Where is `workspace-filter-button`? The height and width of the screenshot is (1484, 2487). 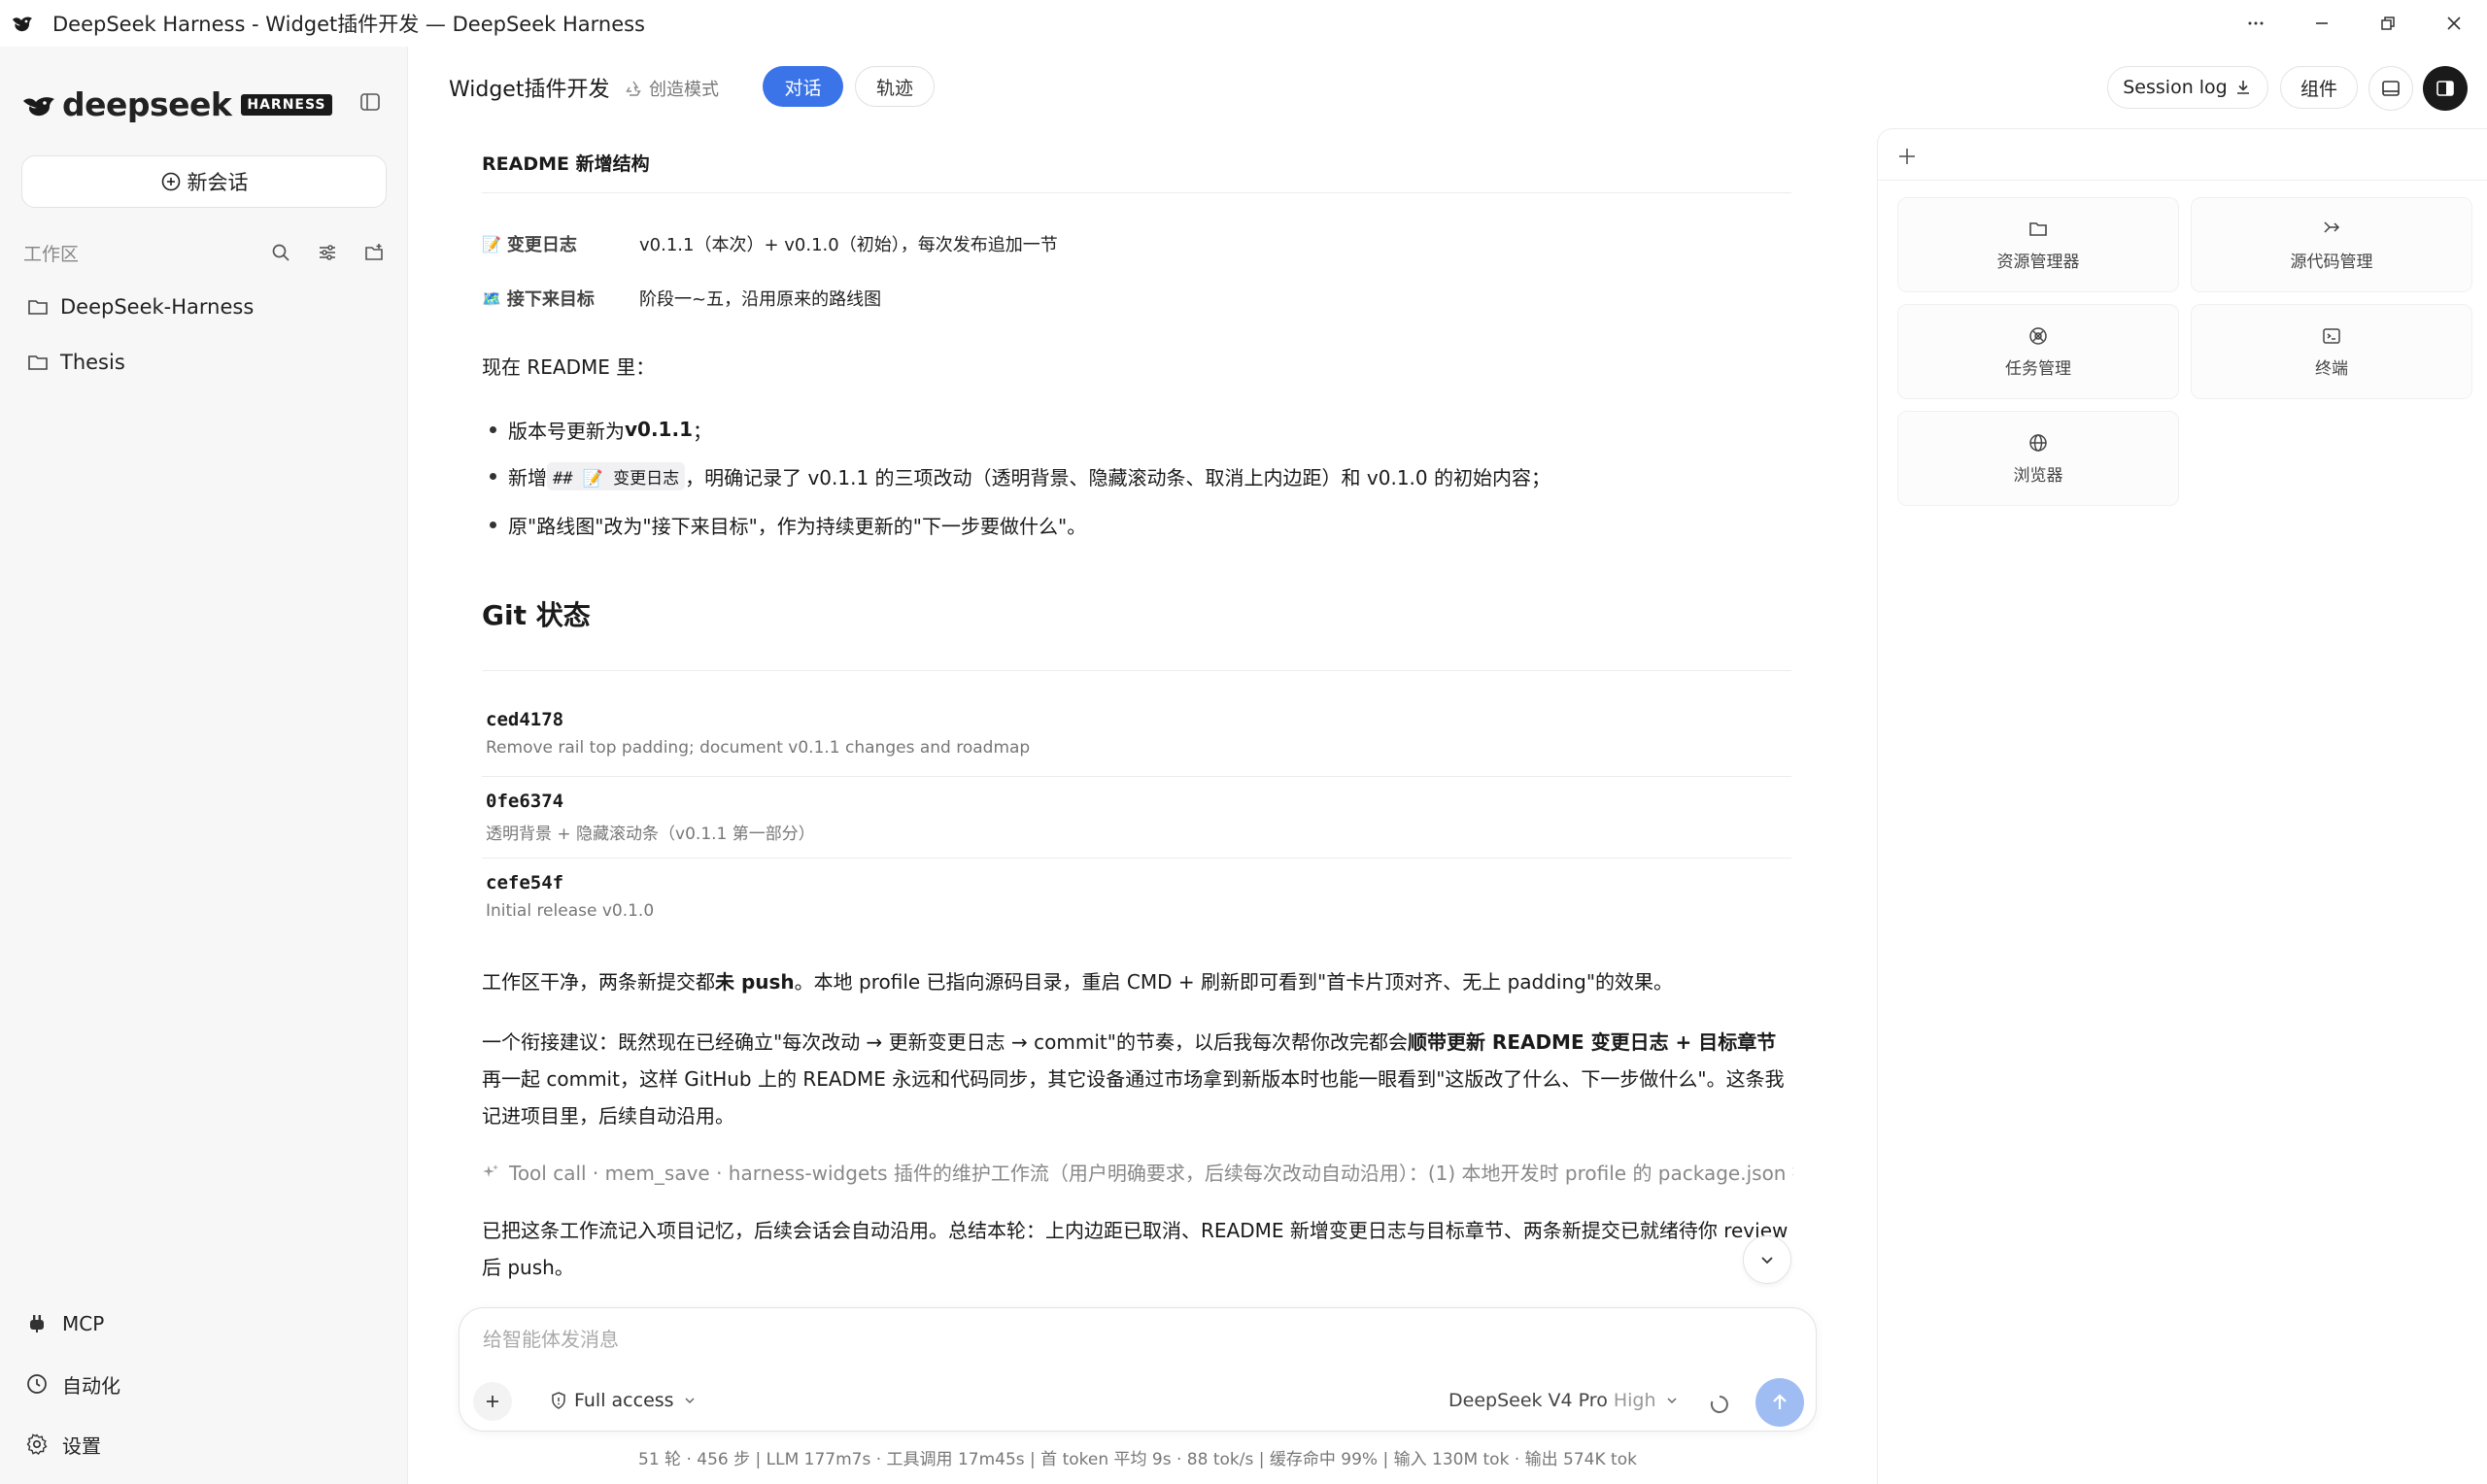 workspace-filter-button is located at coordinates (327, 253).